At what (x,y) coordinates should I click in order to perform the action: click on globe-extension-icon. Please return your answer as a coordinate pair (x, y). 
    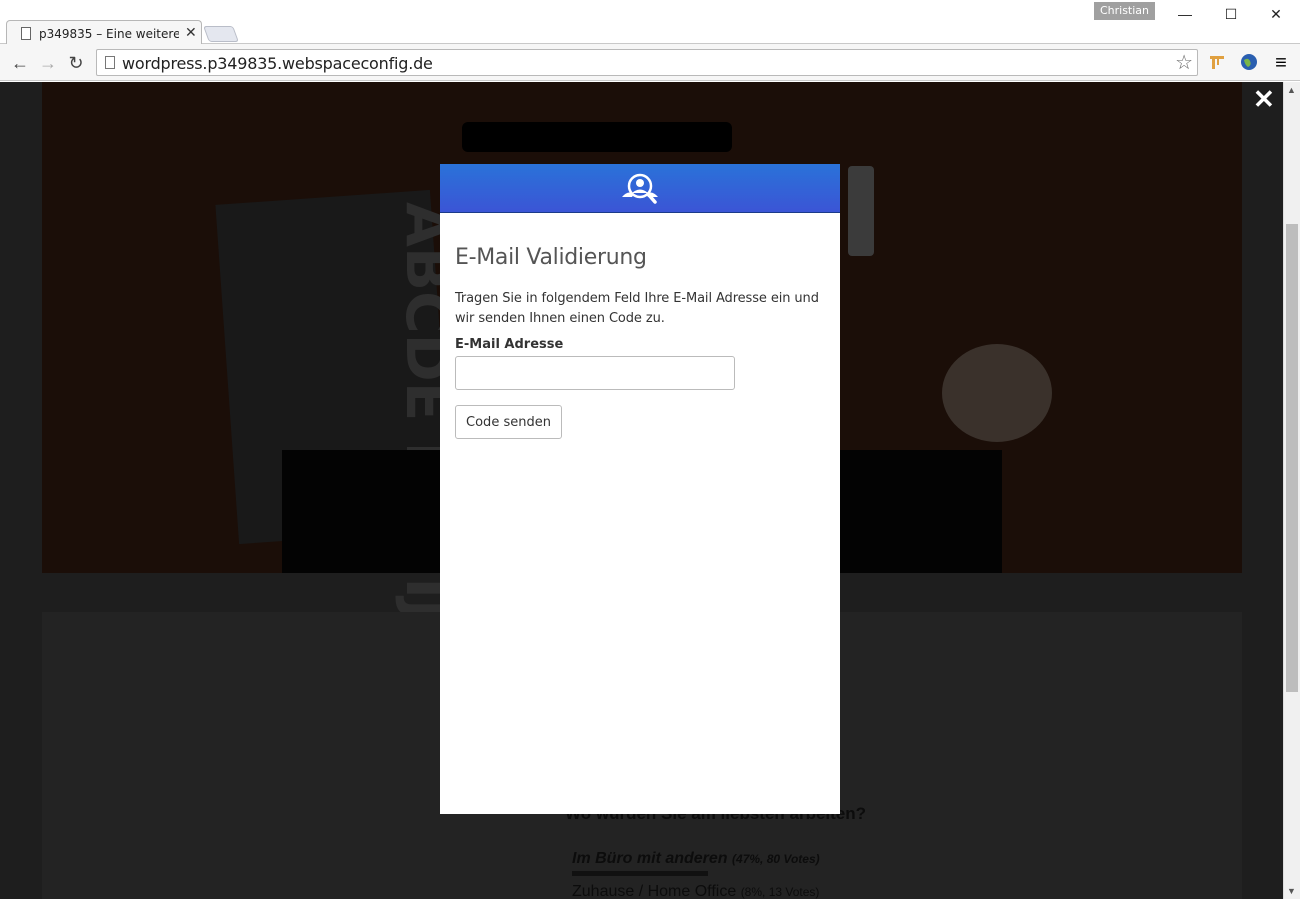
    Looking at the image, I should click on (1249, 63).